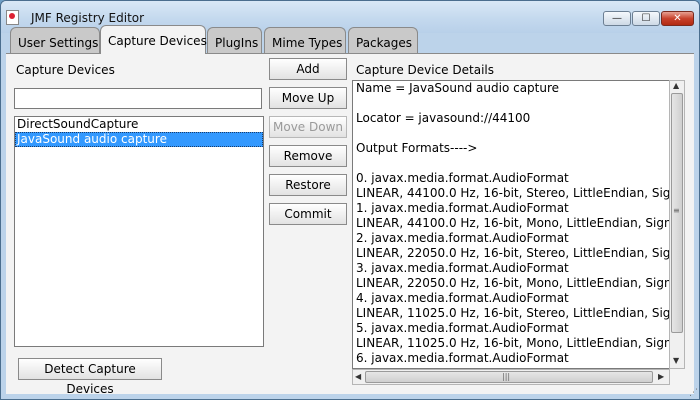 This screenshot has height=400, width=700. What do you see at coordinates (462, 238) in the screenshot?
I see `format-line: 2. javax.media.format.AudioFormat` at bounding box center [462, 238].